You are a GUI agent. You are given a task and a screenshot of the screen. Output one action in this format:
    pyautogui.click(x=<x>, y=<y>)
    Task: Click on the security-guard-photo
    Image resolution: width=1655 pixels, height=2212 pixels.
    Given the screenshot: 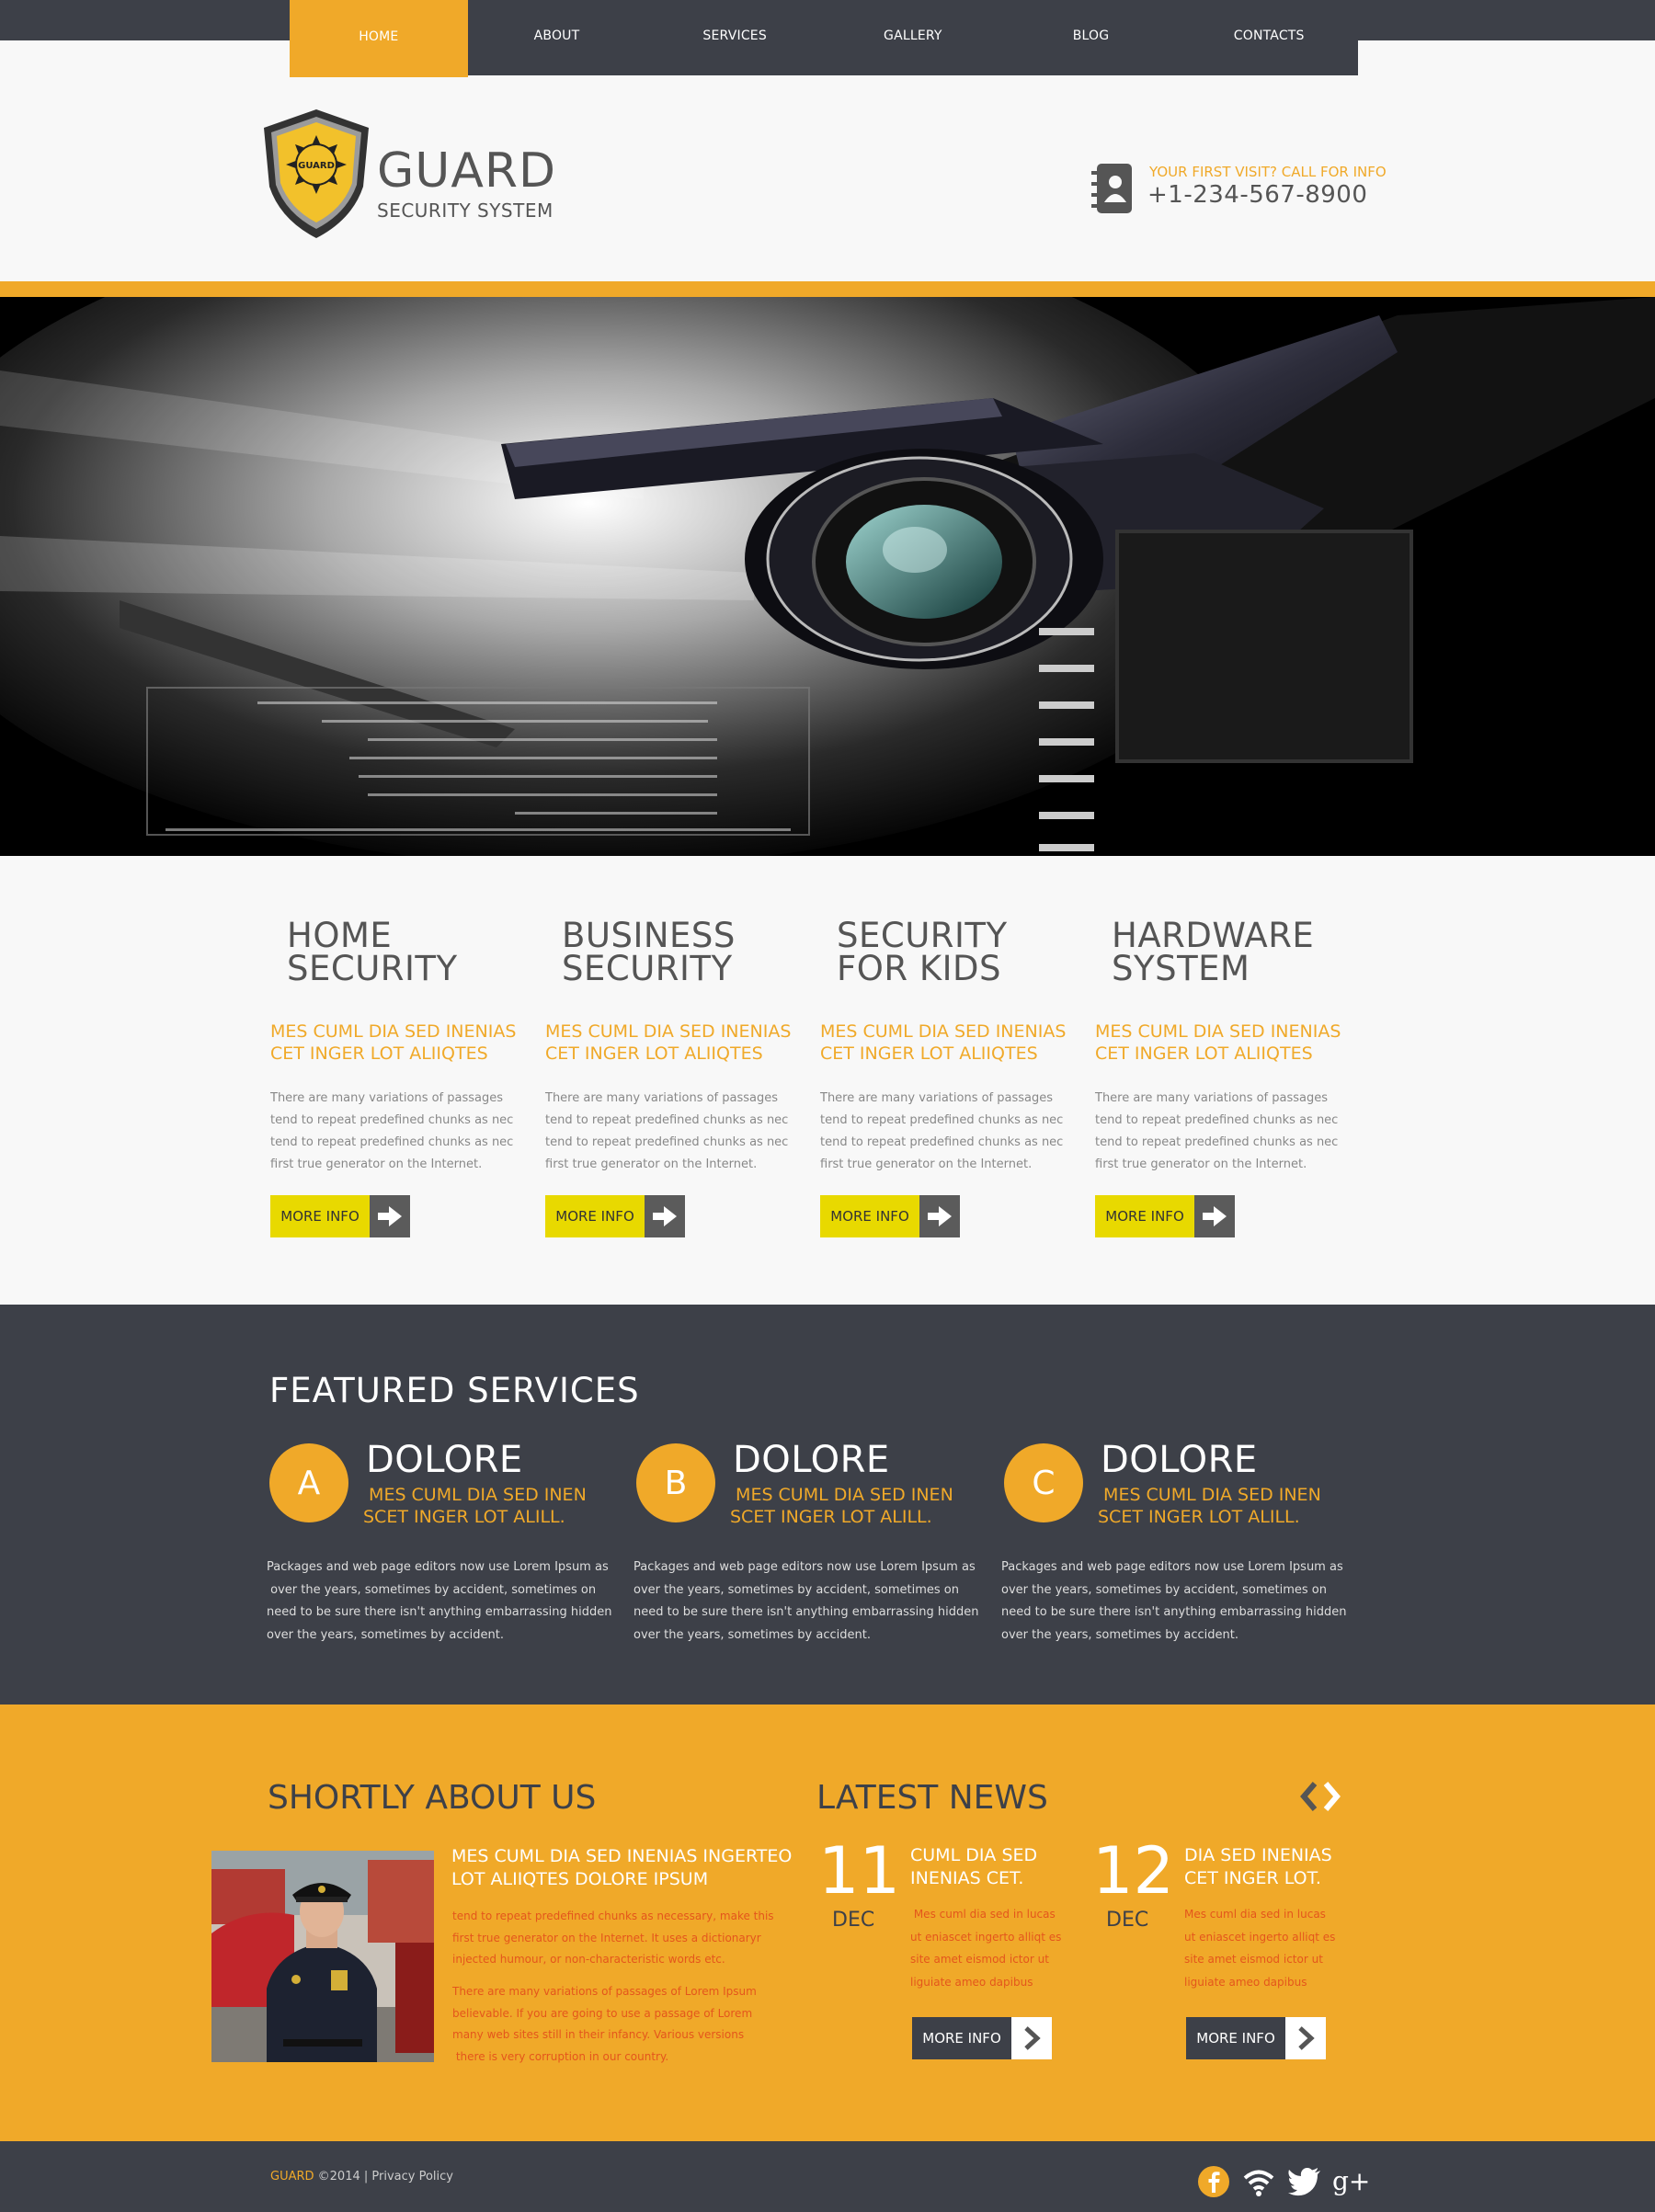 What is the action you would take?
    pyautogui.click(x=322, y=1956)
    